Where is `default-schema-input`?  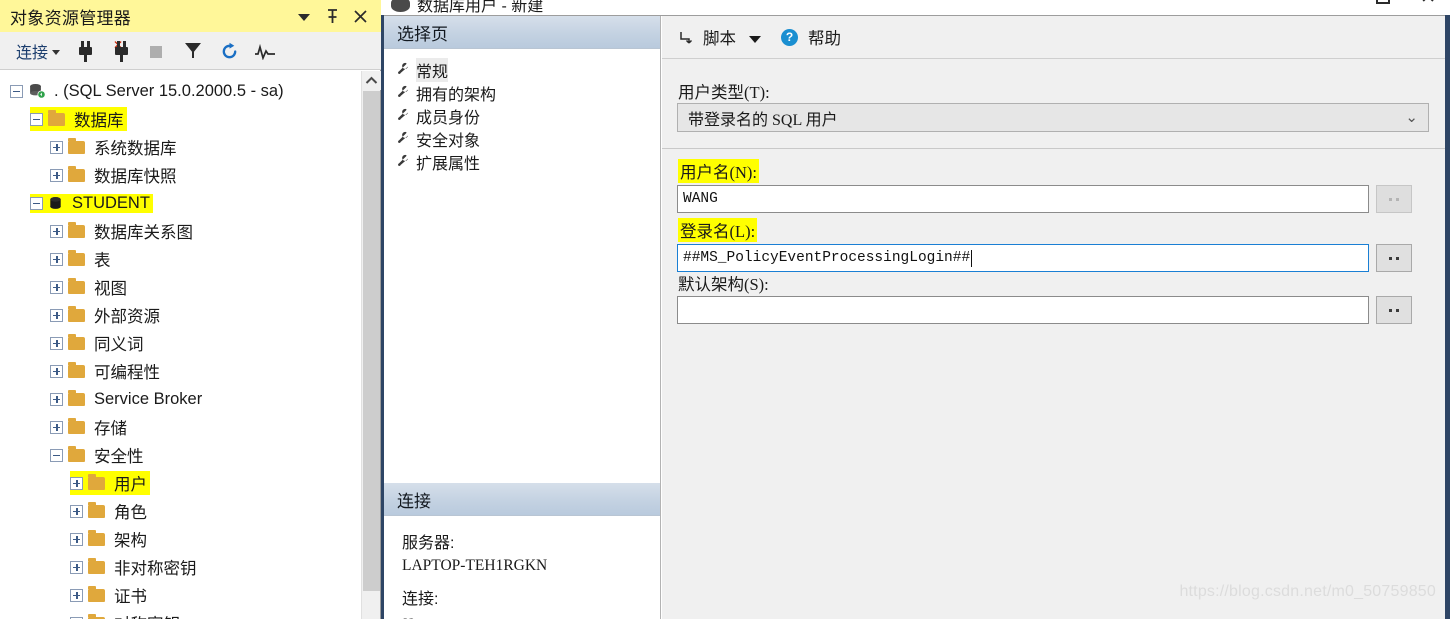
default-schema-input is located at coordinates (1023, 310).